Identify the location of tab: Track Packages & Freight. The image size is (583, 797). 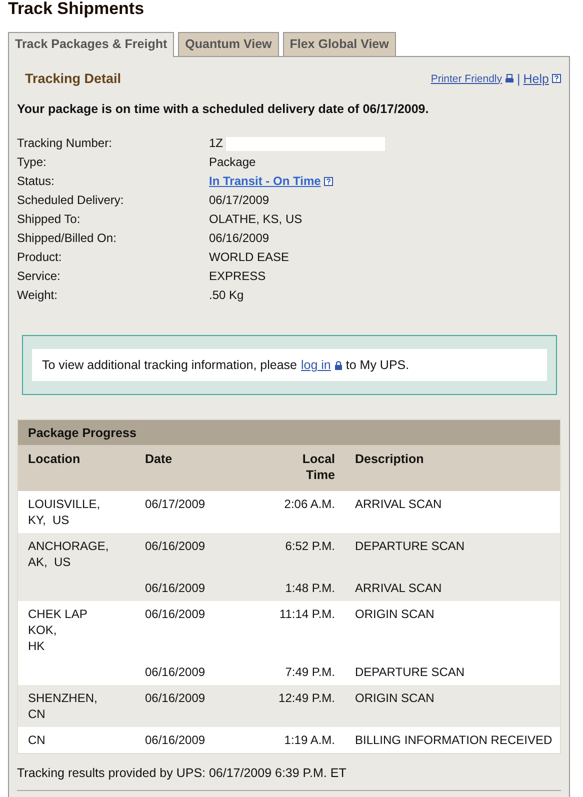
(91, 44).